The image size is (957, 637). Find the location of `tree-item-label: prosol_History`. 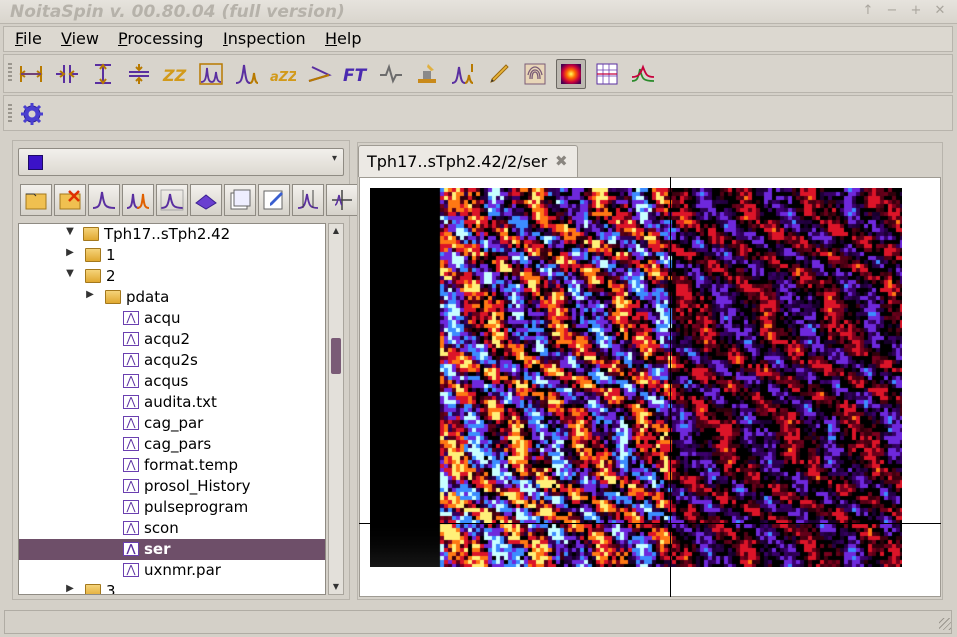

tree-item-label: prosol_History is located at coordinates (197, 486).